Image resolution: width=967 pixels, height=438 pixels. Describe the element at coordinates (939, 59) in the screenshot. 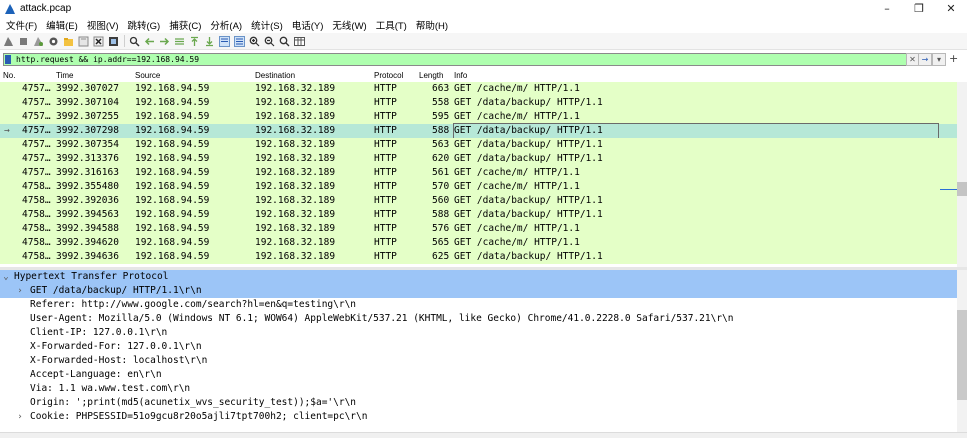

I see `filter-dropdown-button: ▾` at that location.